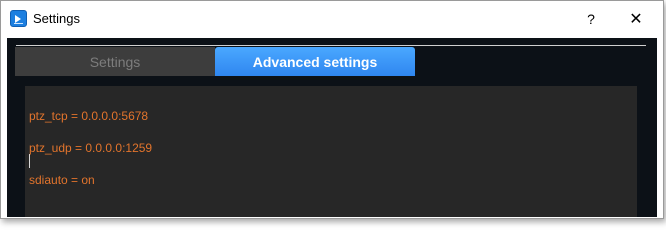  Describe the element at coordinates (62, 180) in the screenshot. I see `config-line-sdiauto: sdiauto = on` at that location.